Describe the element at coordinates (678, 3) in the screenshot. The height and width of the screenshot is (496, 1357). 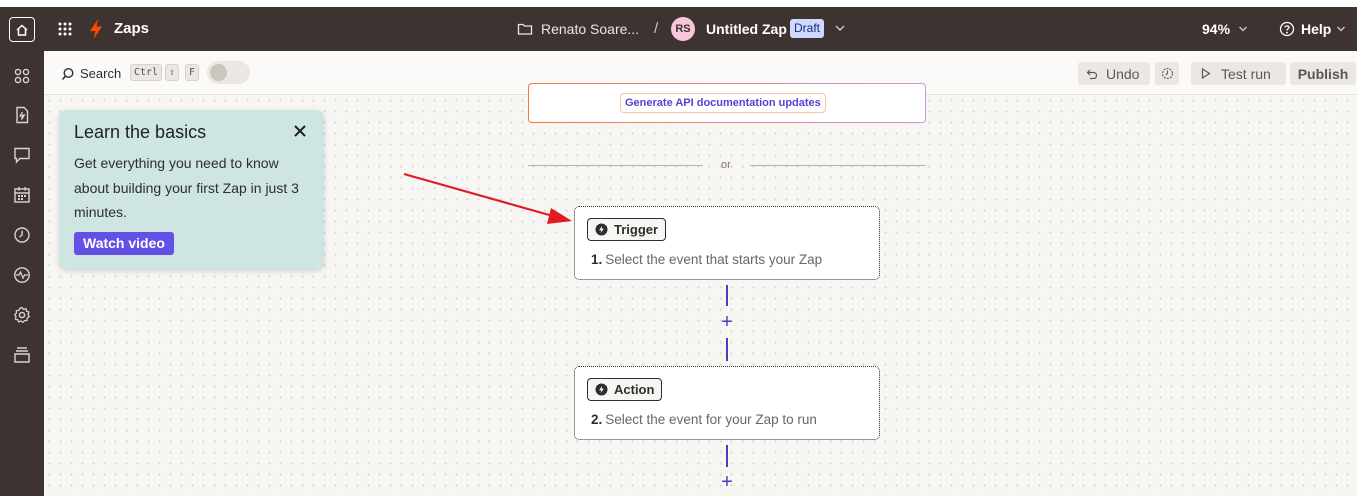
I see `window-top-strip` at that location.